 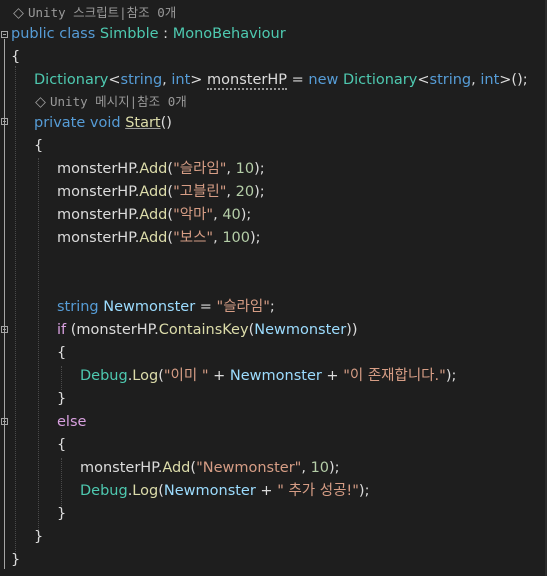 I want to click on local-variable-name: Newmonster, so click(x=149, y=307).